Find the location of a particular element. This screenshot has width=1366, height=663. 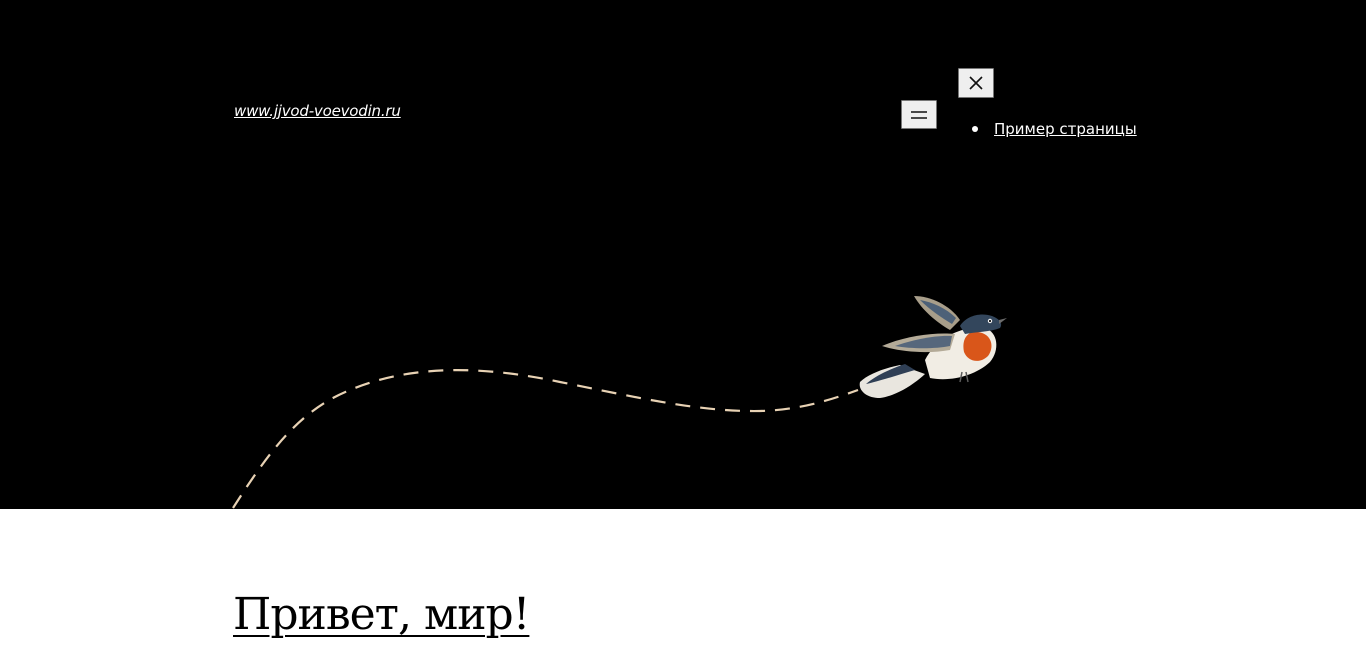

bird-icon is located at coordinates (933, 347).